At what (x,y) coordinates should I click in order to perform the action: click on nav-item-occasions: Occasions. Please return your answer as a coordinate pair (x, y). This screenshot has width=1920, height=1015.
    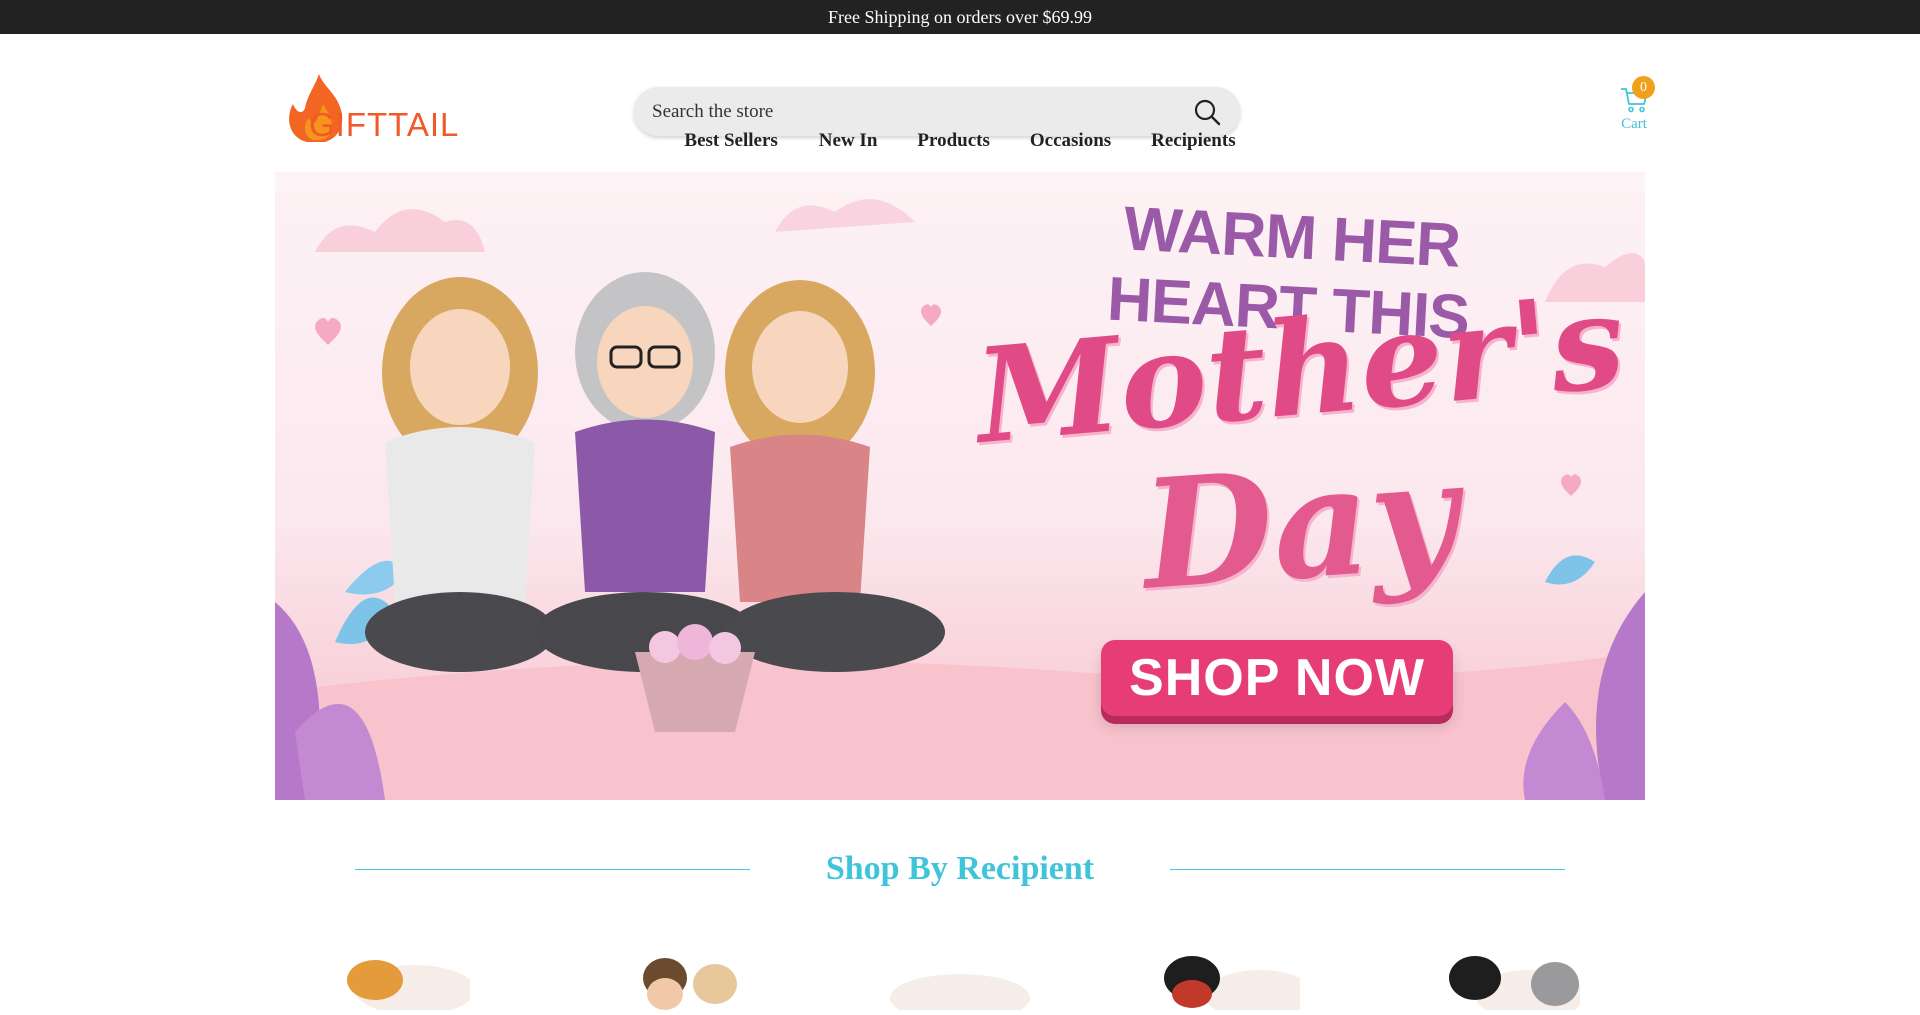
    Looking at the image, I should click on (1070, 141).